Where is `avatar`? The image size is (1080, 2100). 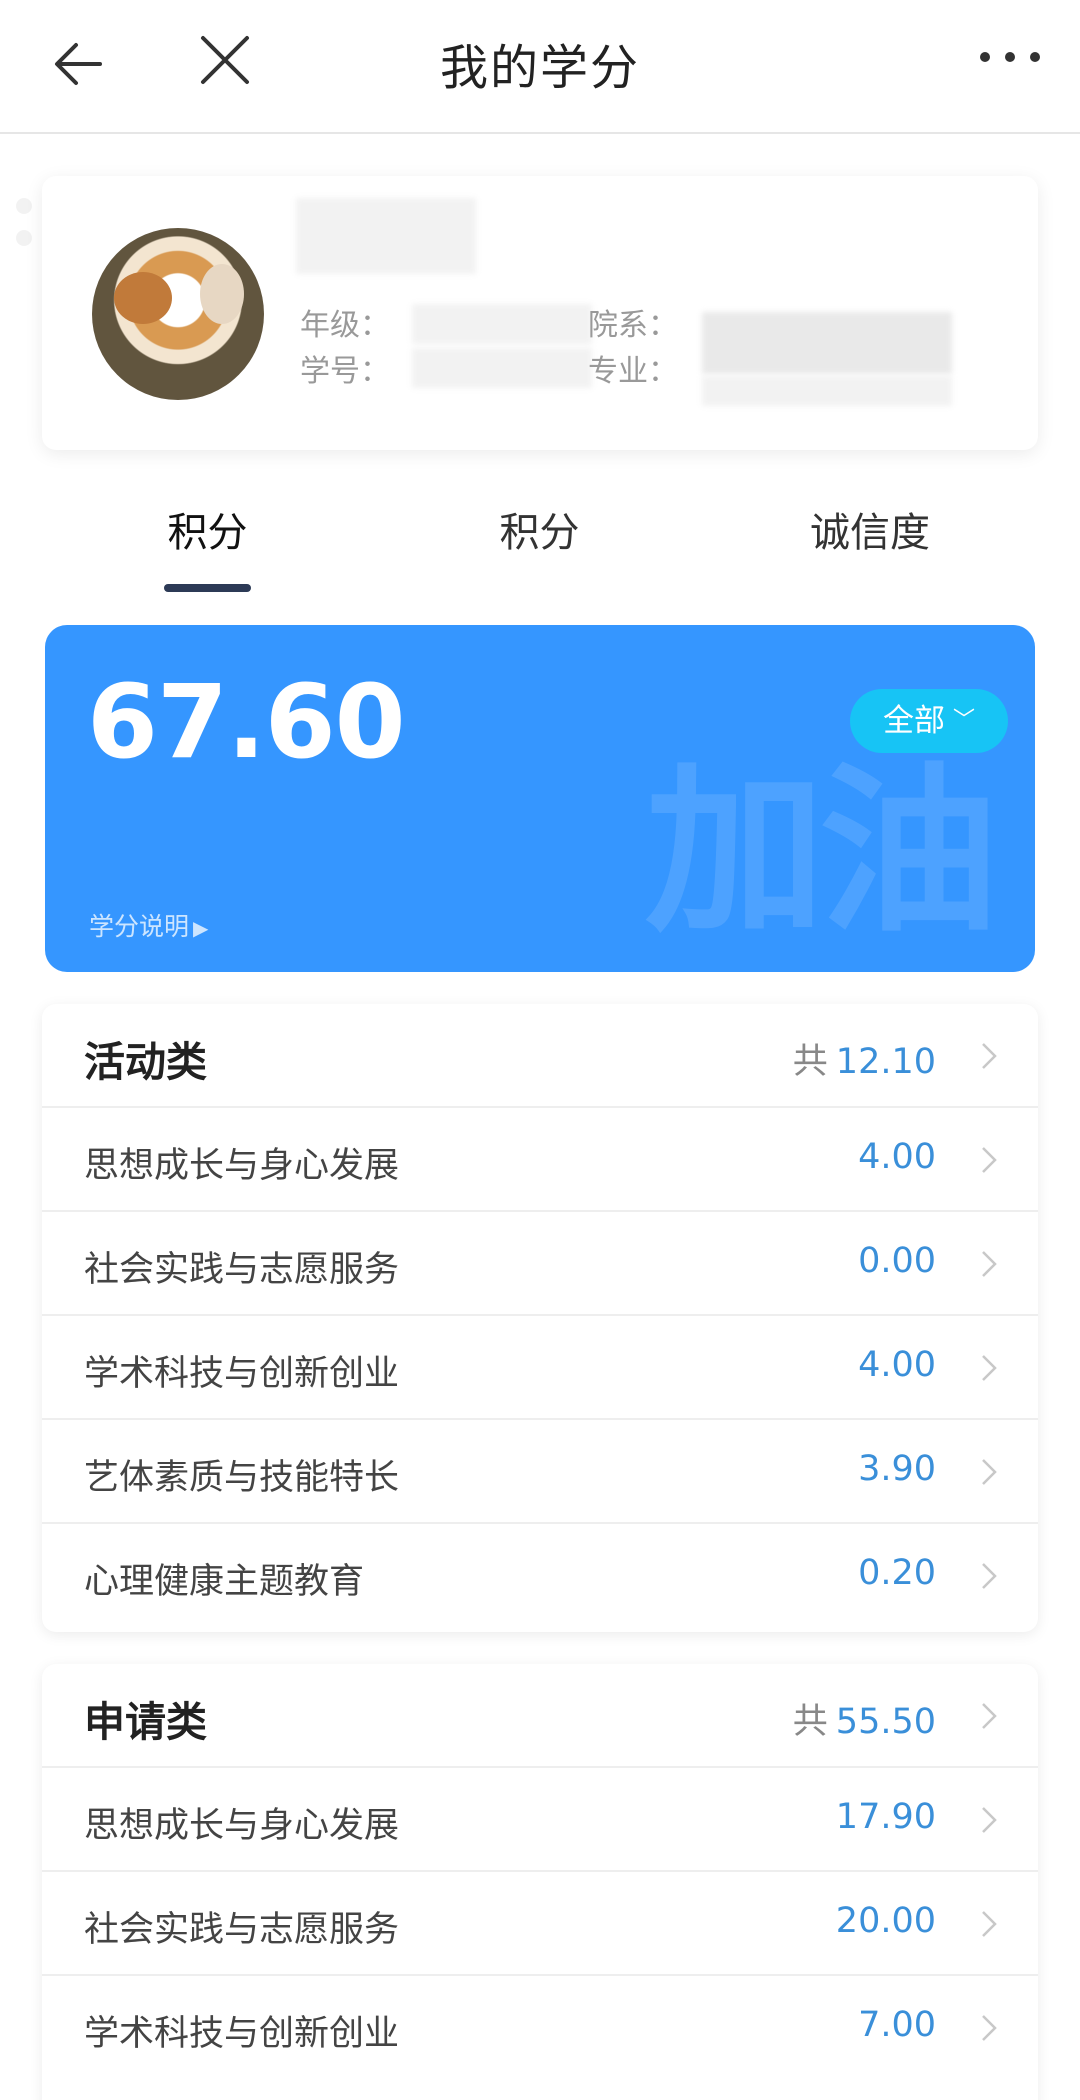 avatar is located at coordinates (178, 314).